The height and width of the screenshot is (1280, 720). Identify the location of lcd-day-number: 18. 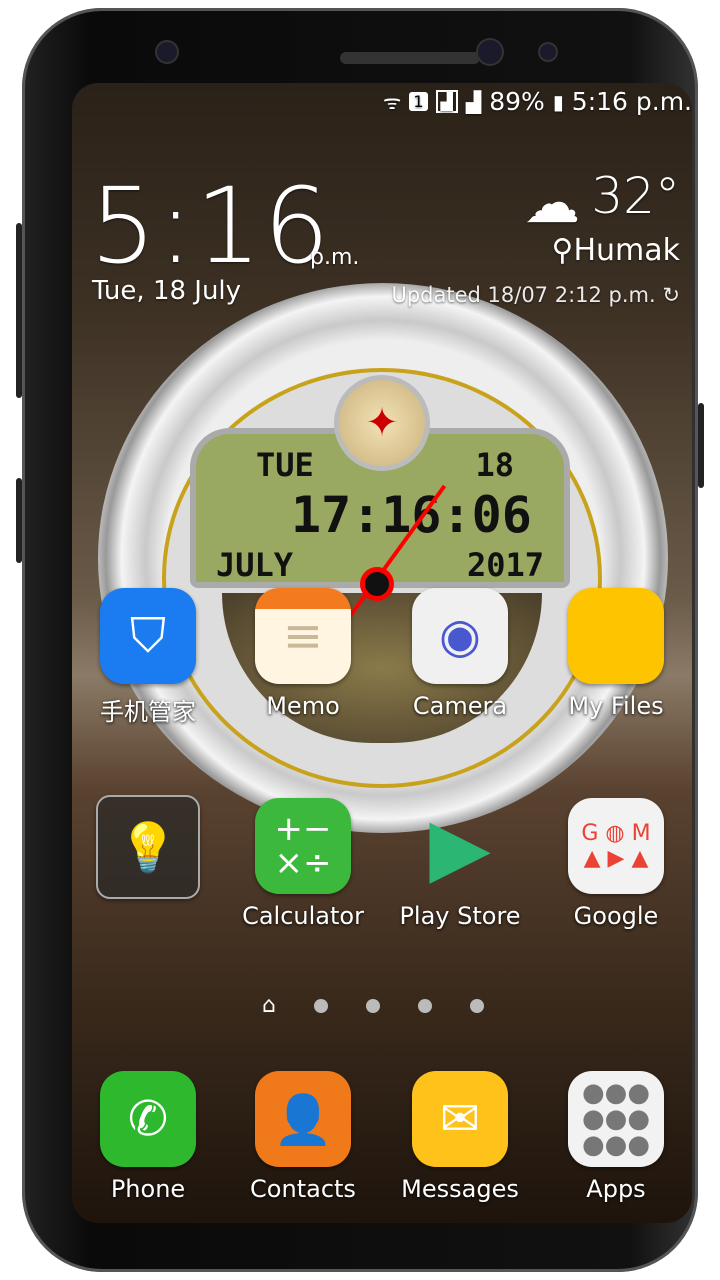
(494, 465).